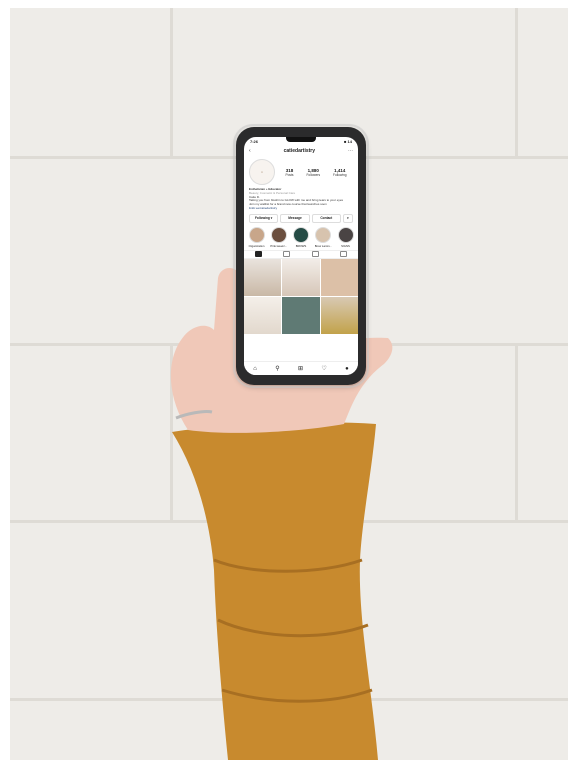 The image size is (578, 764). Describe the element at coordinates (326, 218) in the screenshot. I see `contact-button: Contact` at that location.